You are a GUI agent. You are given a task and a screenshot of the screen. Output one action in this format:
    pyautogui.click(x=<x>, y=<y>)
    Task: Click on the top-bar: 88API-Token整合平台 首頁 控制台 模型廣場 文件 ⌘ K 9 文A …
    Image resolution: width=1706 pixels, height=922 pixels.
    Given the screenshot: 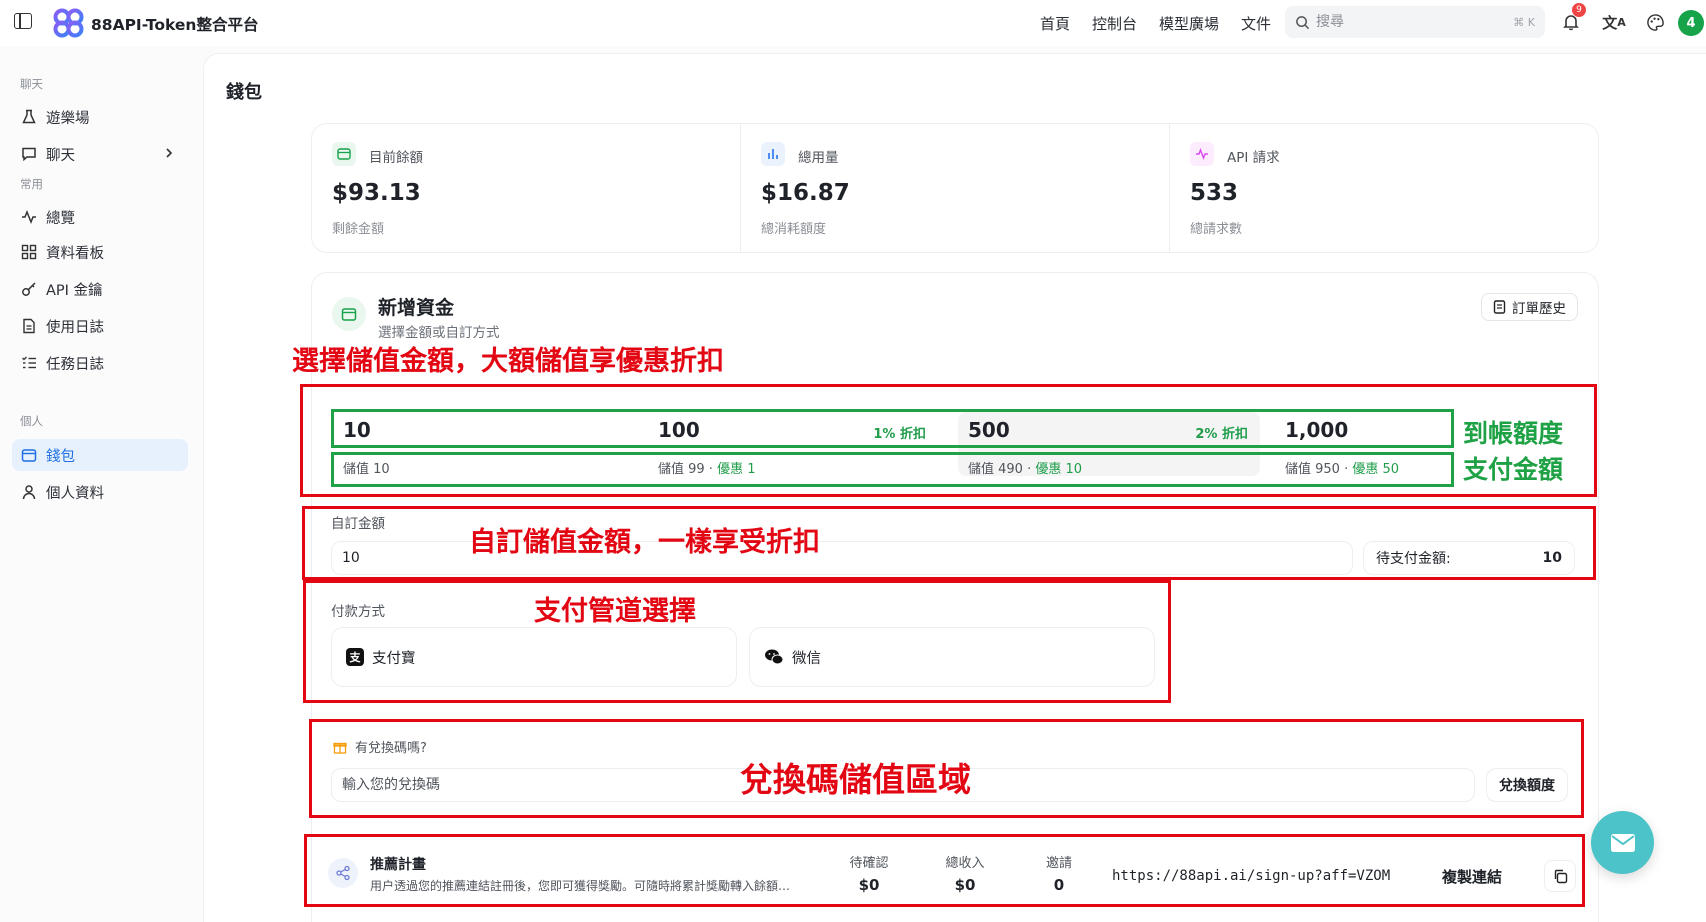 What is the action you would take?
    pyautogui.click(x=853, y=23)
    